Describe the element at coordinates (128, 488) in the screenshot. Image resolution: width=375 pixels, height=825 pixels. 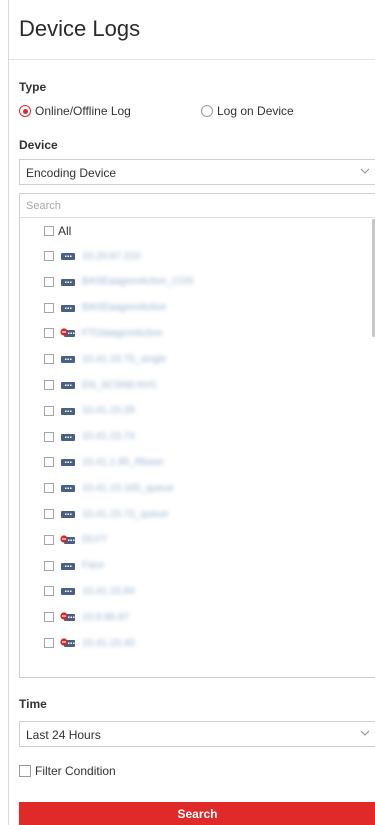
I see `device-name: 10.41.15.165_queue` at that location.